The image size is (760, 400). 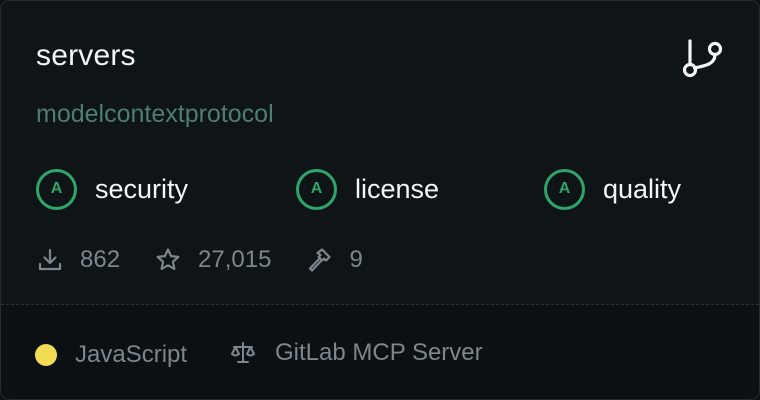 I want to click on language-color-dot, so click(x=46, y=355).